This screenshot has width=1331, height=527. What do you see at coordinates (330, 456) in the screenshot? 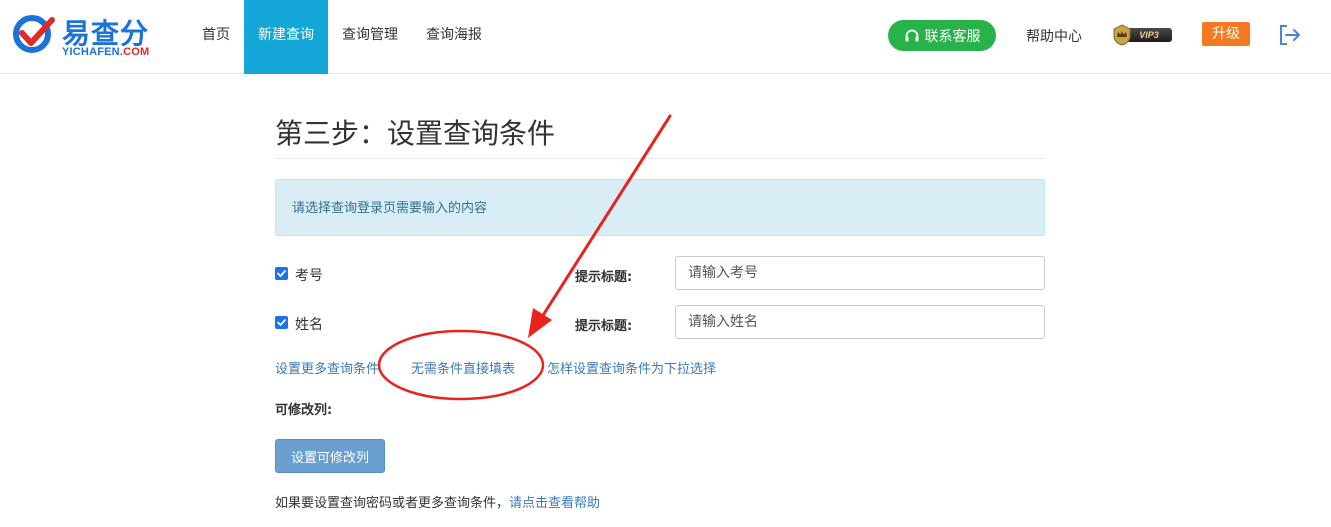
I see `set-editable-columns-button: 设置可修改列` at bounding box center [330, 456].